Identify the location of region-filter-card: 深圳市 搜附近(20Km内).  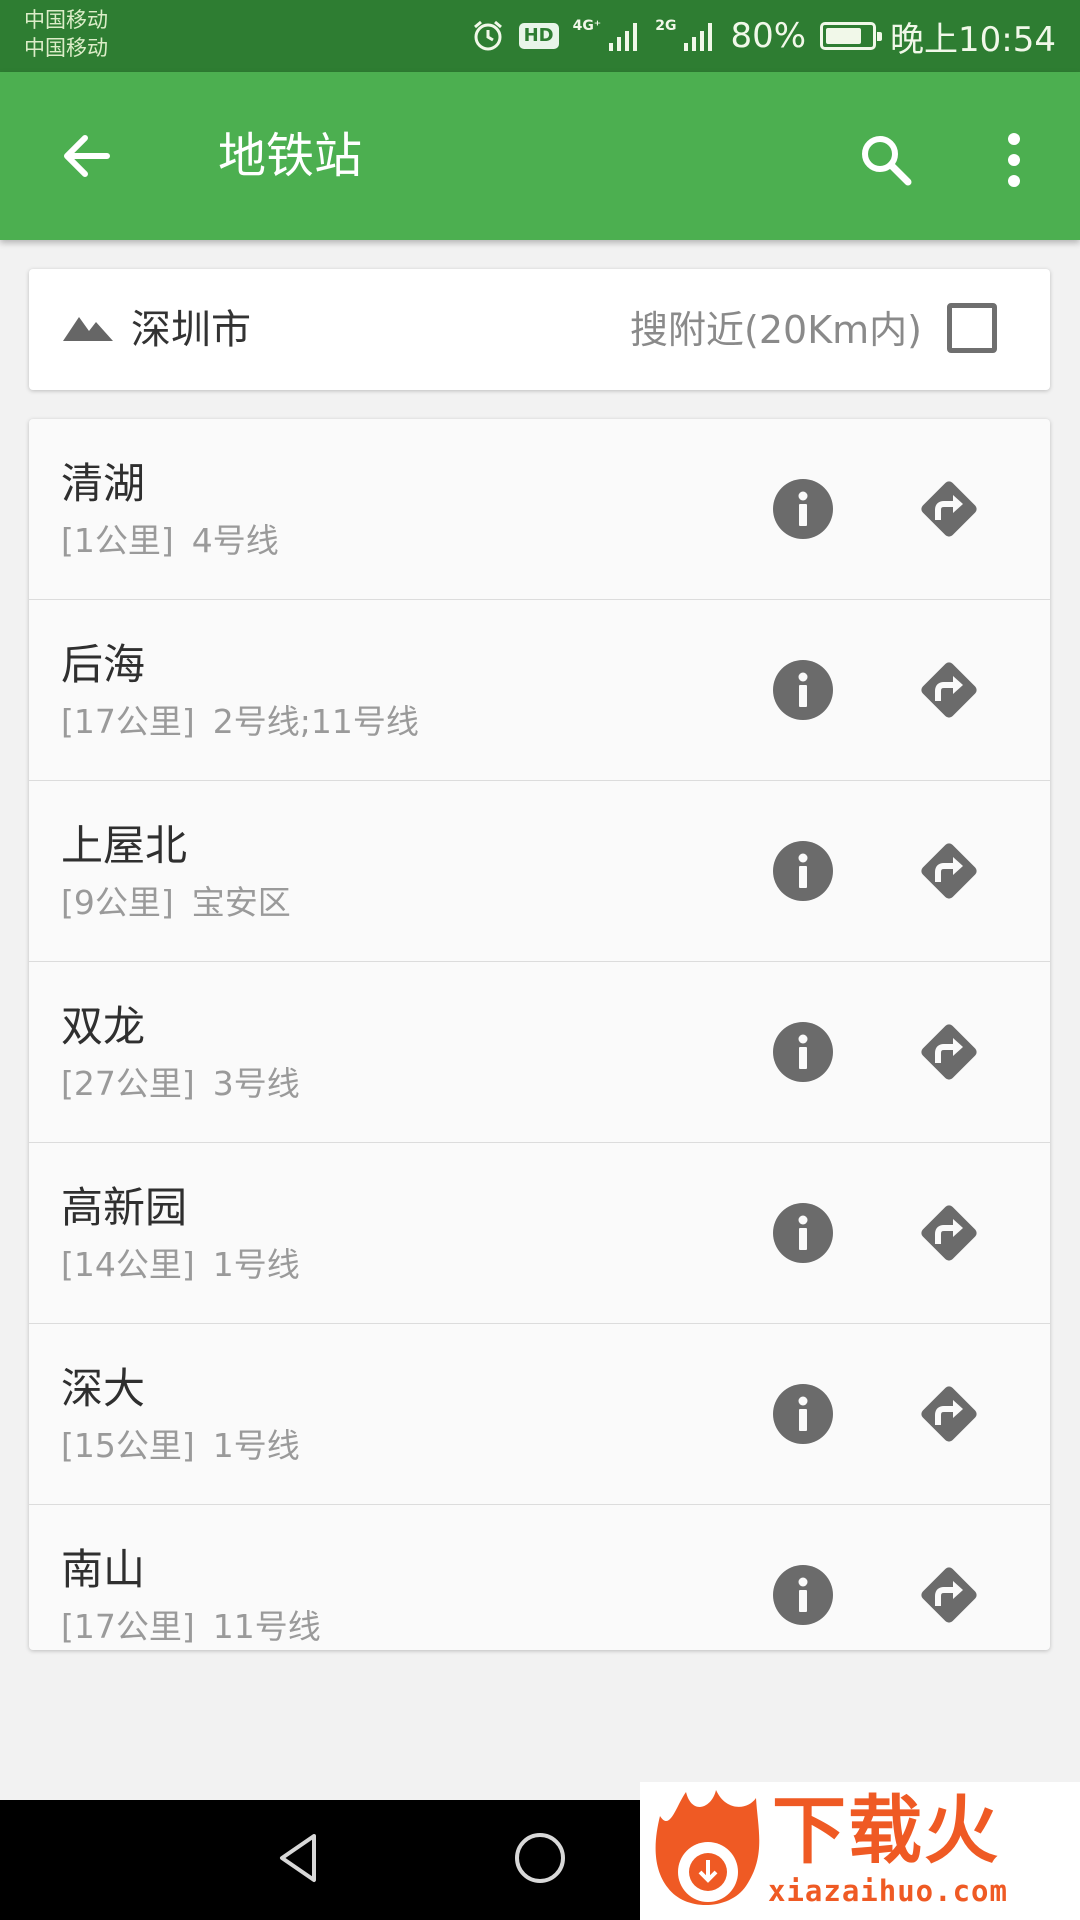
(539, 329).